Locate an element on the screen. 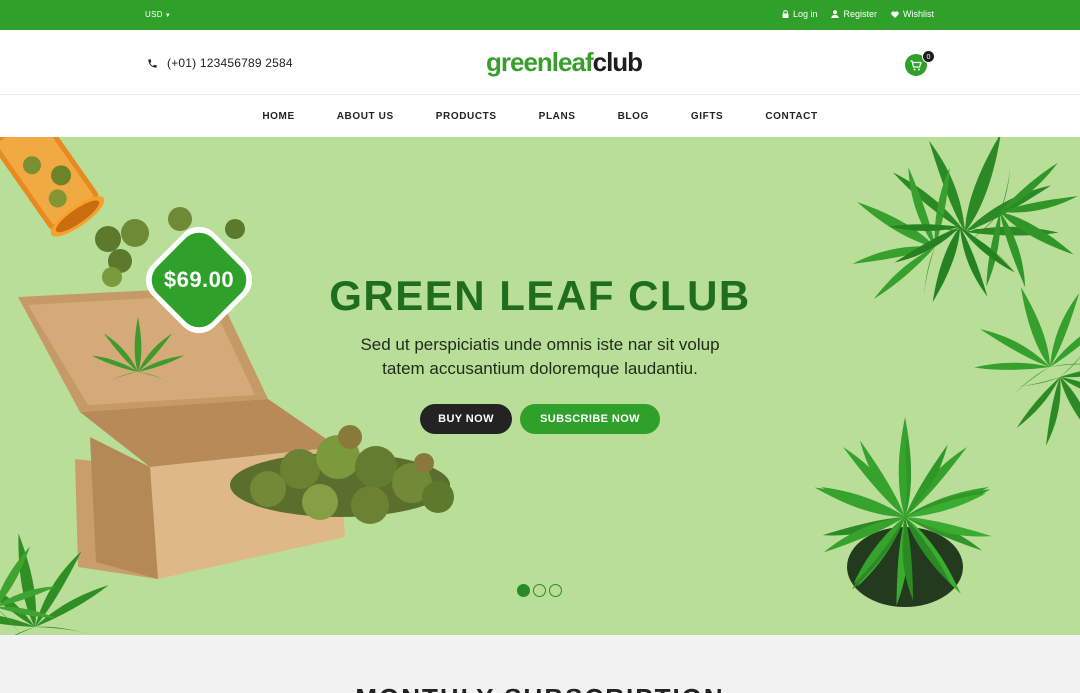 The width and height of the screenshot is (1080, 693). pill-bottle-image is located at coordinates (52, 187).